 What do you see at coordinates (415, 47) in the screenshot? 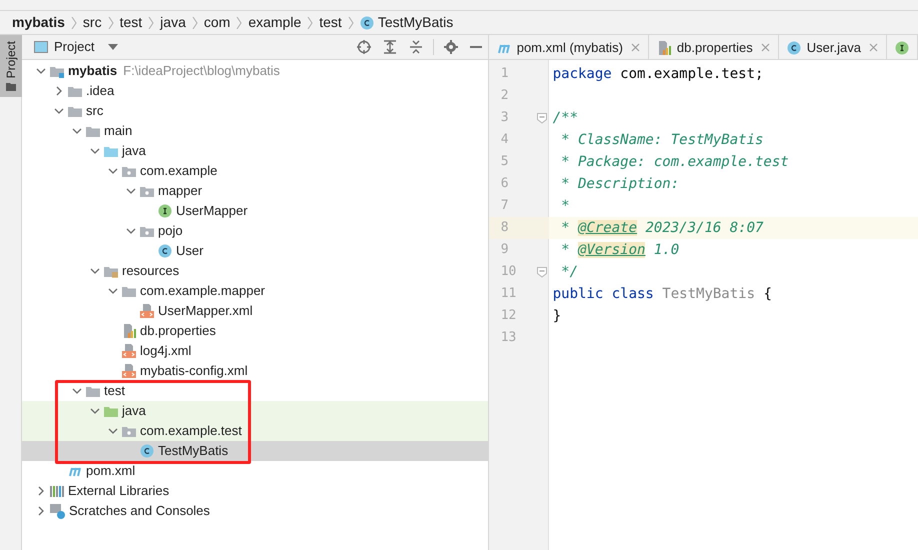
I see `collapse-all-icon` at bounding box center [415, 47].